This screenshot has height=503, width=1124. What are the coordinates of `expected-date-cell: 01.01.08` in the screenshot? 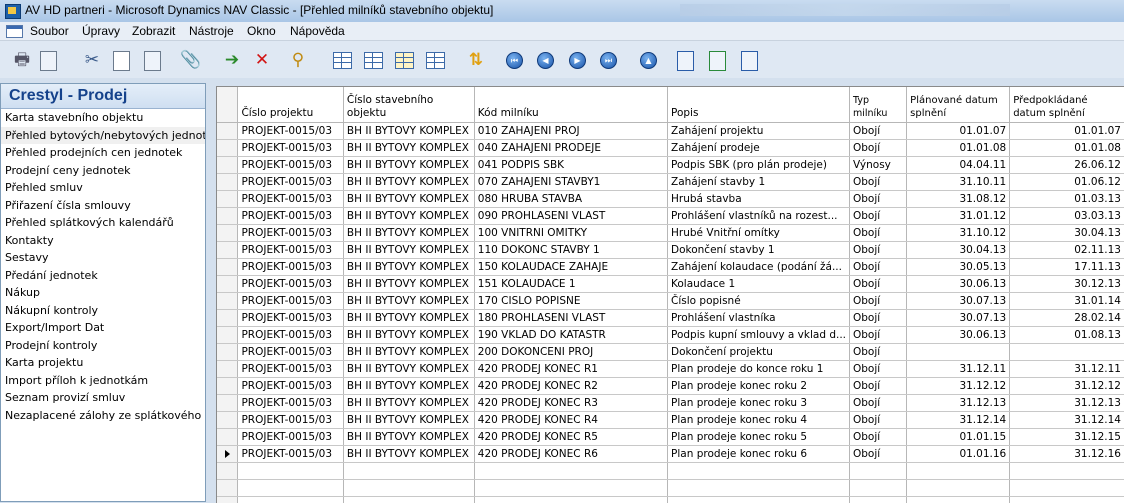 It's located at (1067, 148).